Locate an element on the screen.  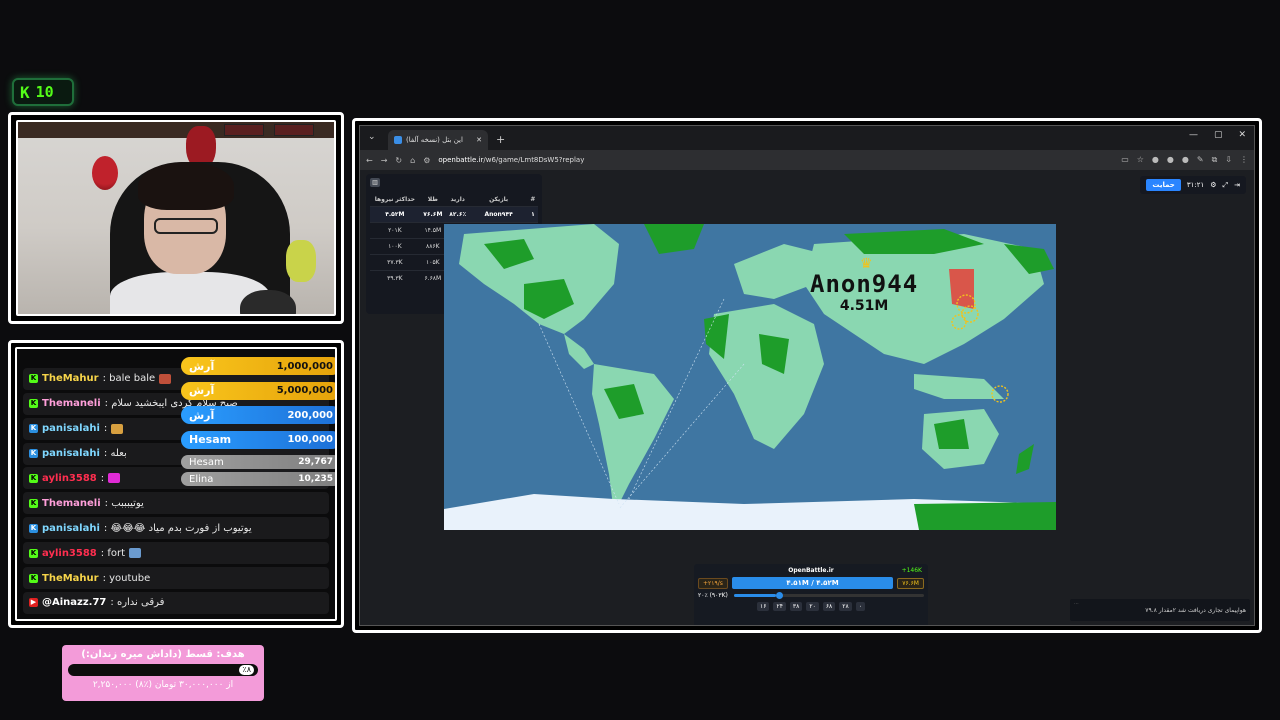
player-map-troops: 4.51M is located at coordinates (864, 306).